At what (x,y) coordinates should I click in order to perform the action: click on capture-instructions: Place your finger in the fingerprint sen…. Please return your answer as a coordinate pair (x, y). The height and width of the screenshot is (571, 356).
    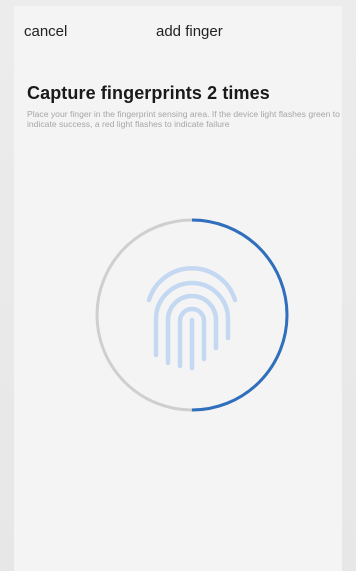
    Looking at the image, I should click on (183, 119).